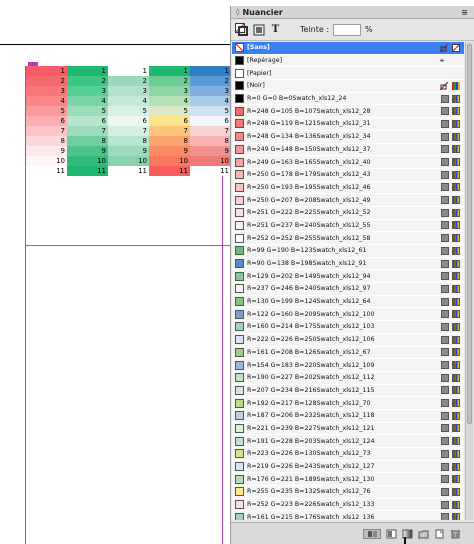 Image resolution: width=474 pixels, height=544 pixels. Describe the element at coordinates (348, 378) in the screenshot. I see `swatch-row: R=190 G=227 B=202Swatch_xls12_112` at that location.